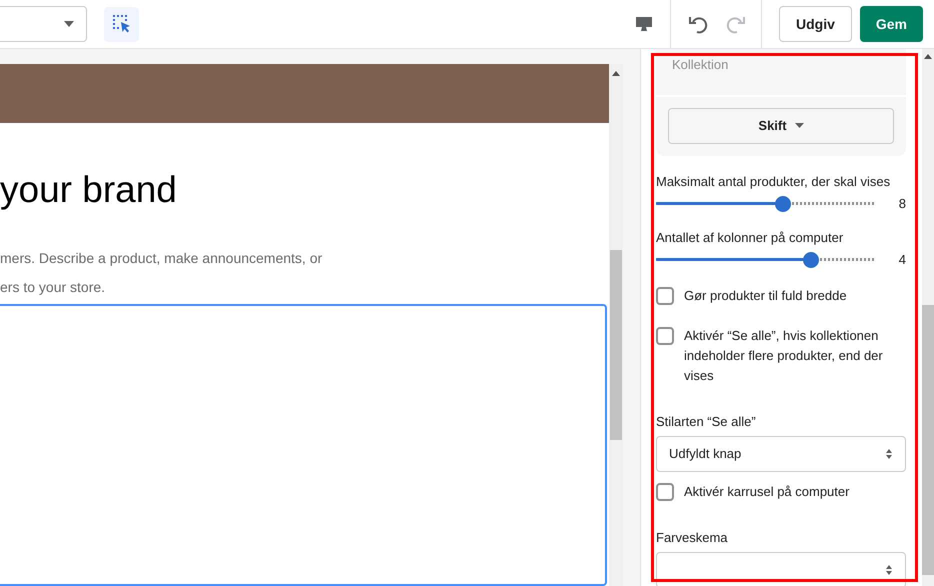  What do you see at coordinates (902, 203) in the screenshot?
I see `slider-value: 8` at bounding box center [902, 203].